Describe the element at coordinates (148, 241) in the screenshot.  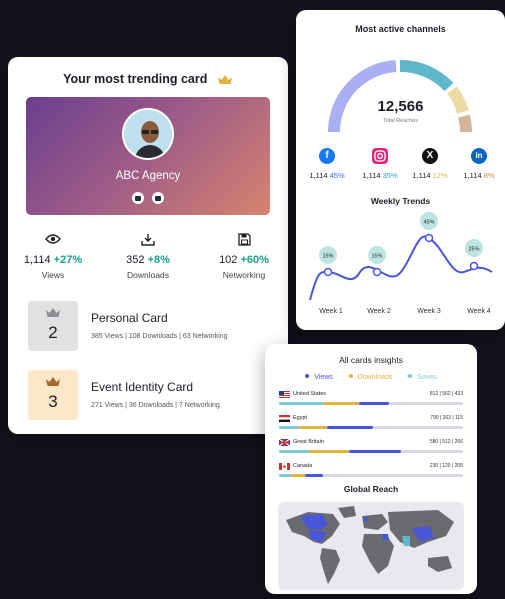
I see `download-icon` at that location.